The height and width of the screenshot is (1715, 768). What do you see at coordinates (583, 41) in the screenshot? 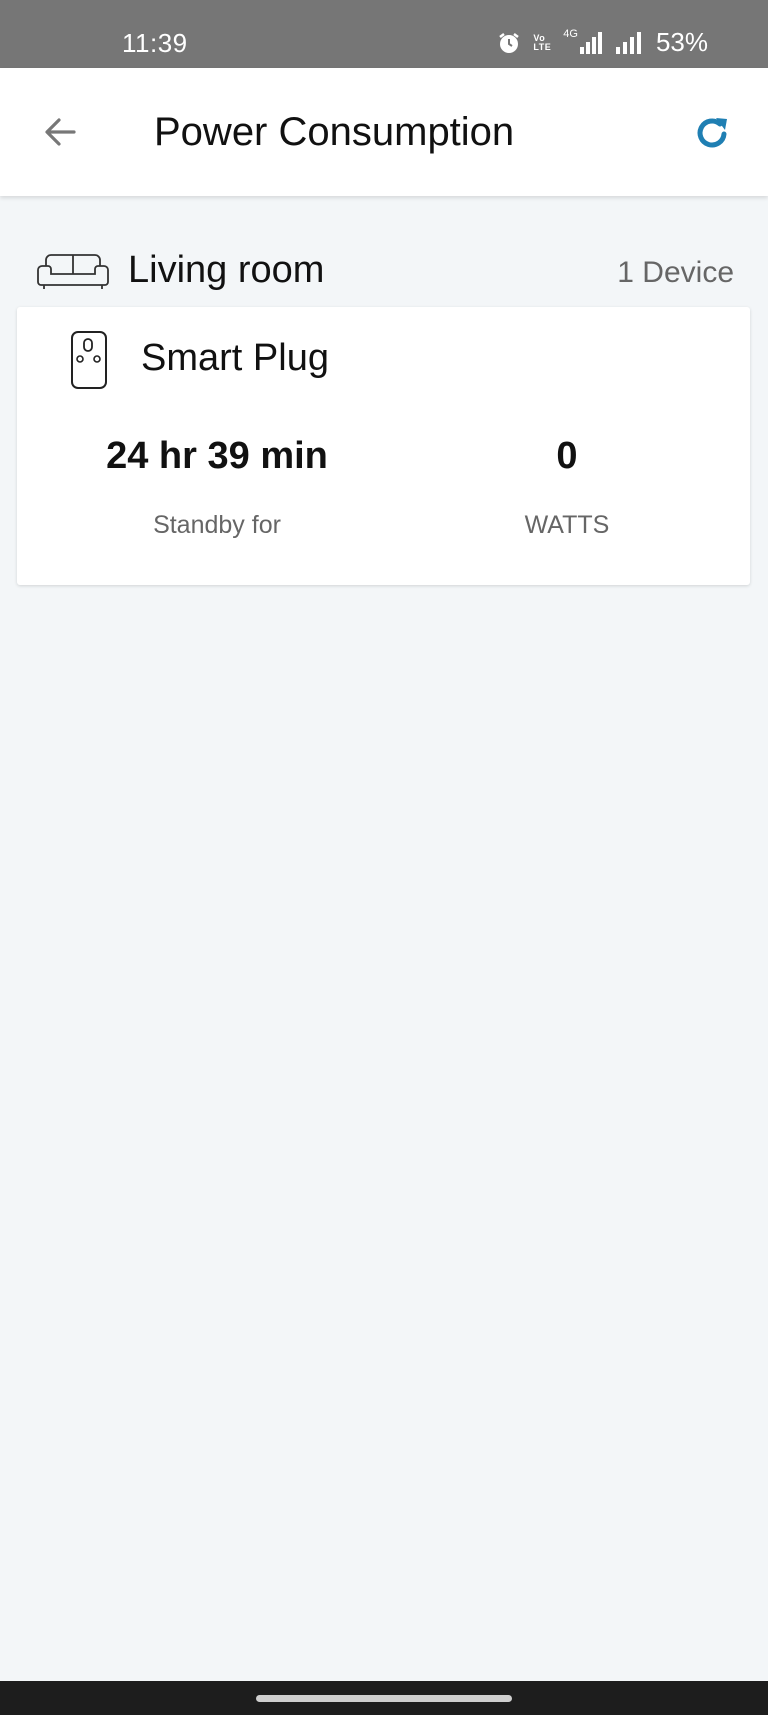
I see `signal-4g-icon: 4G` at bounding box center [583, 41].